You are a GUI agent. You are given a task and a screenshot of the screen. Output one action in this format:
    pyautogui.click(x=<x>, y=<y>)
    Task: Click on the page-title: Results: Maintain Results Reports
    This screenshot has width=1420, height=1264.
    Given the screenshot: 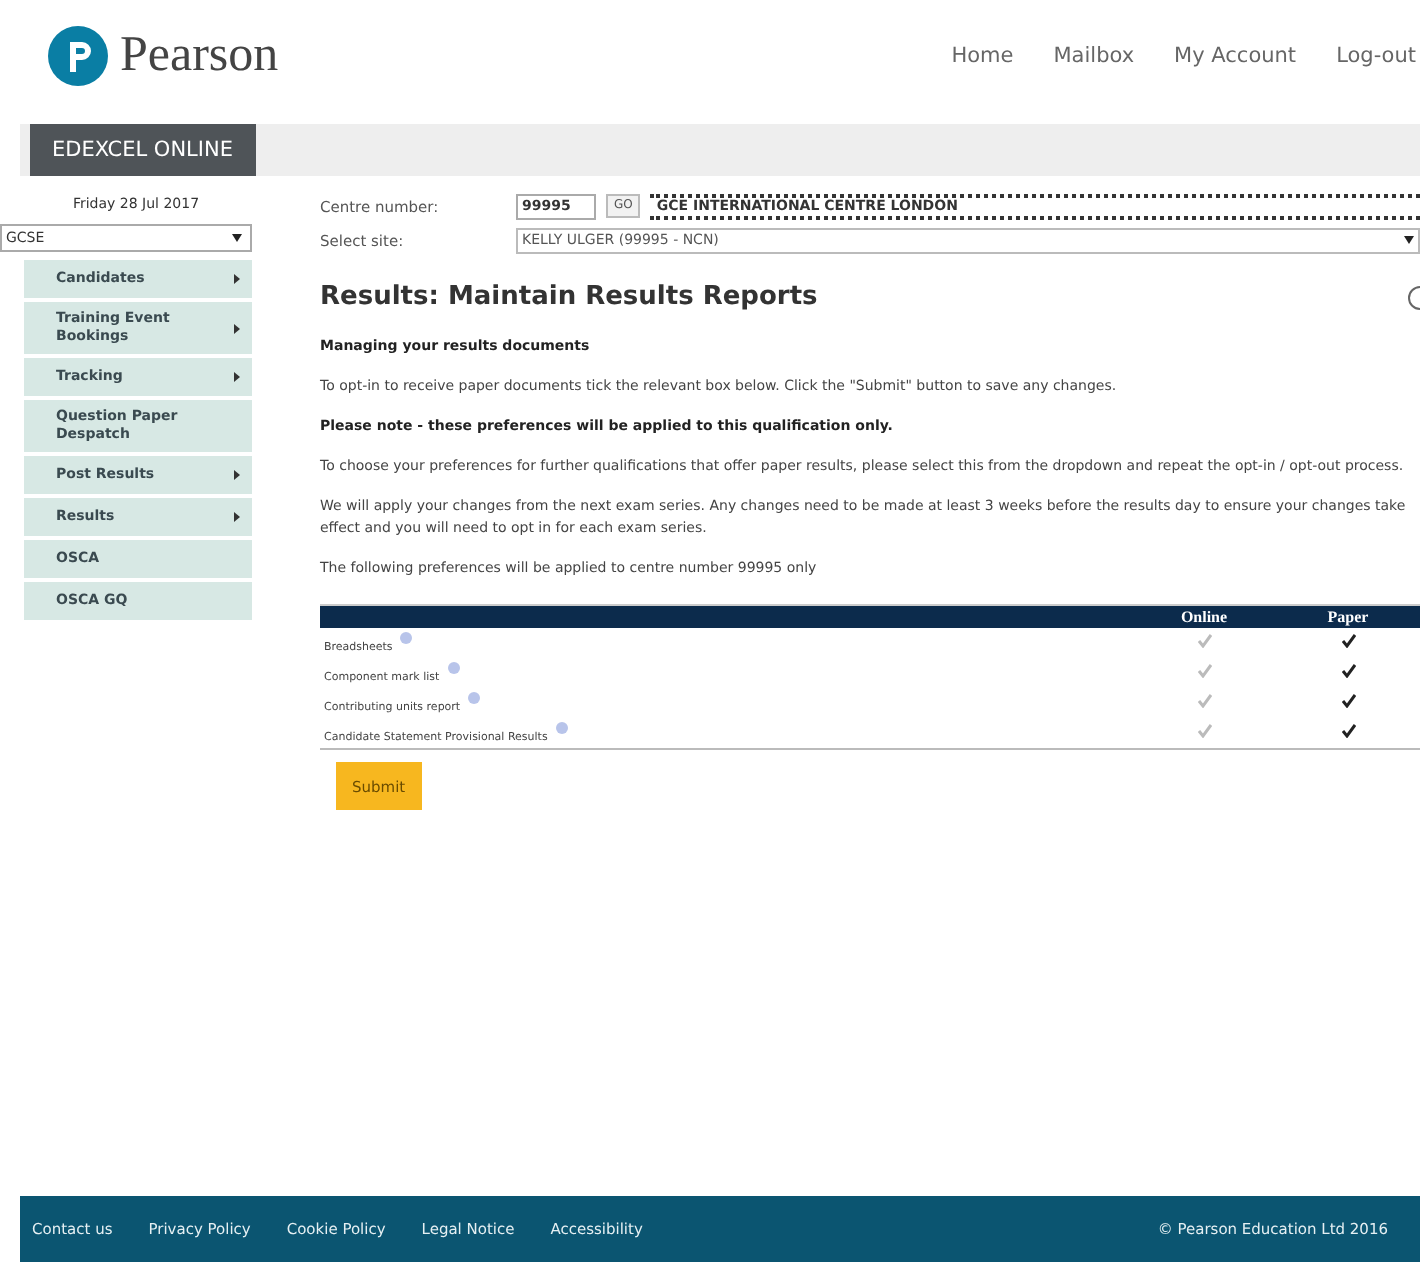 What is the action you would take?
    pyautogui.click(x=569, y=297)
    